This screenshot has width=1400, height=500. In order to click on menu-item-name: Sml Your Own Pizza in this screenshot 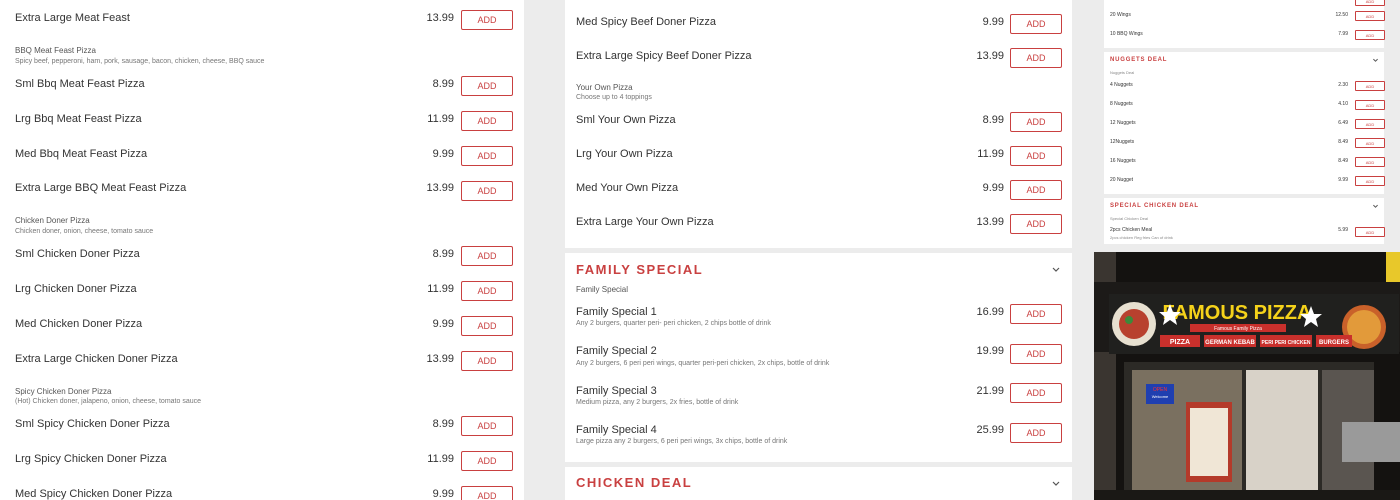, I will do `click(626, 120)`.